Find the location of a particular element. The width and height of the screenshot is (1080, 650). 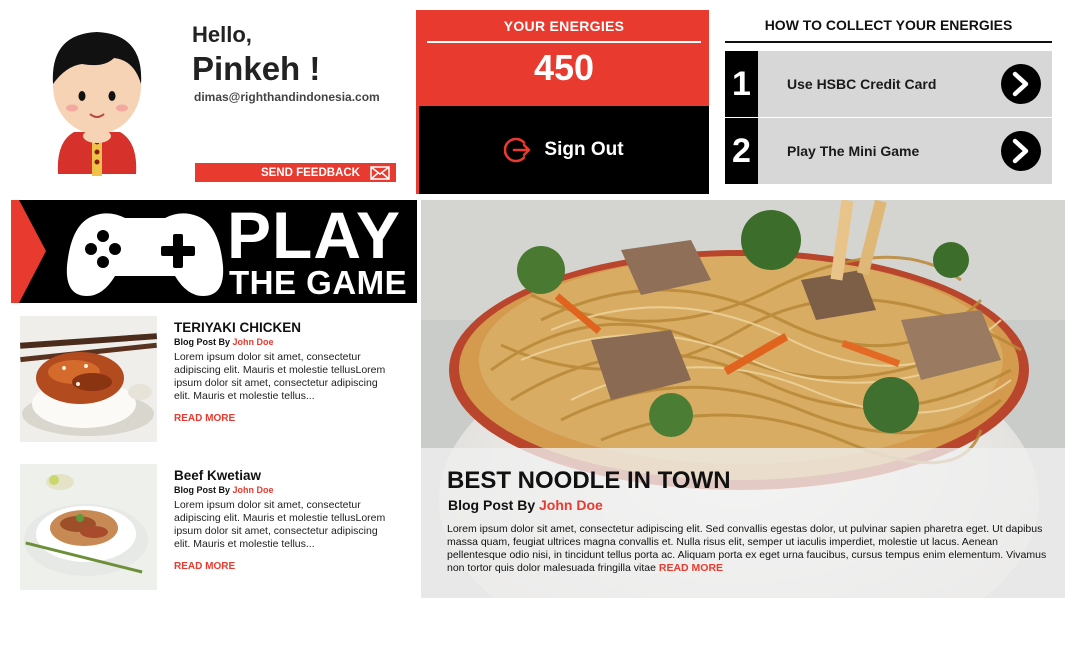

collect-item-number: 1 is located at coordinates (741, 84).